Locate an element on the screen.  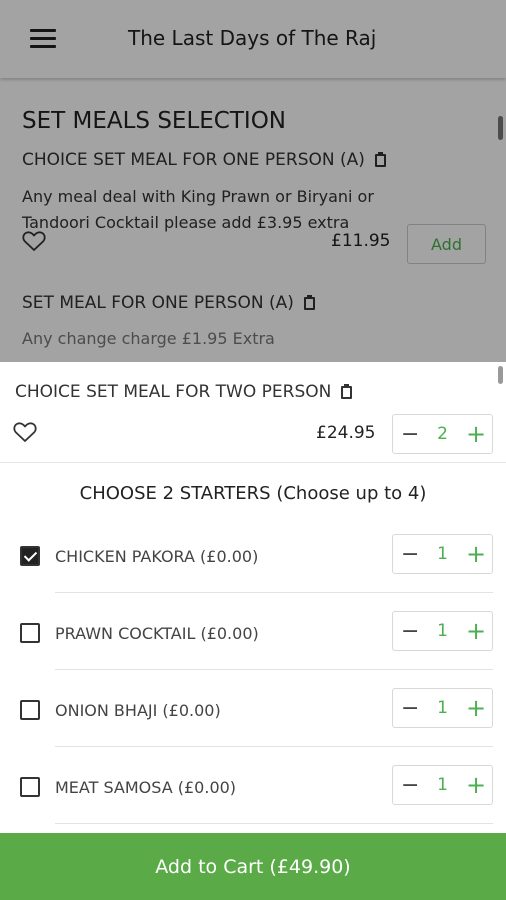
option-label: PRAWN COCKTAIL (£0.00) is located at coordinates (157, 633).